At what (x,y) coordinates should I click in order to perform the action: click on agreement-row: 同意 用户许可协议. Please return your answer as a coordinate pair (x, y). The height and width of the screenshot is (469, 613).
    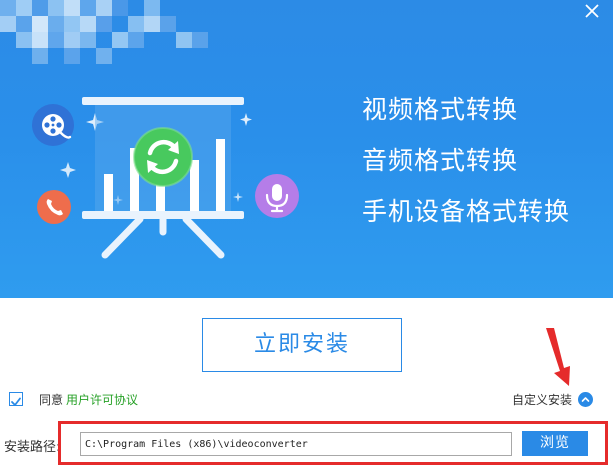
    Looking at the image, I should click on (73, 399).